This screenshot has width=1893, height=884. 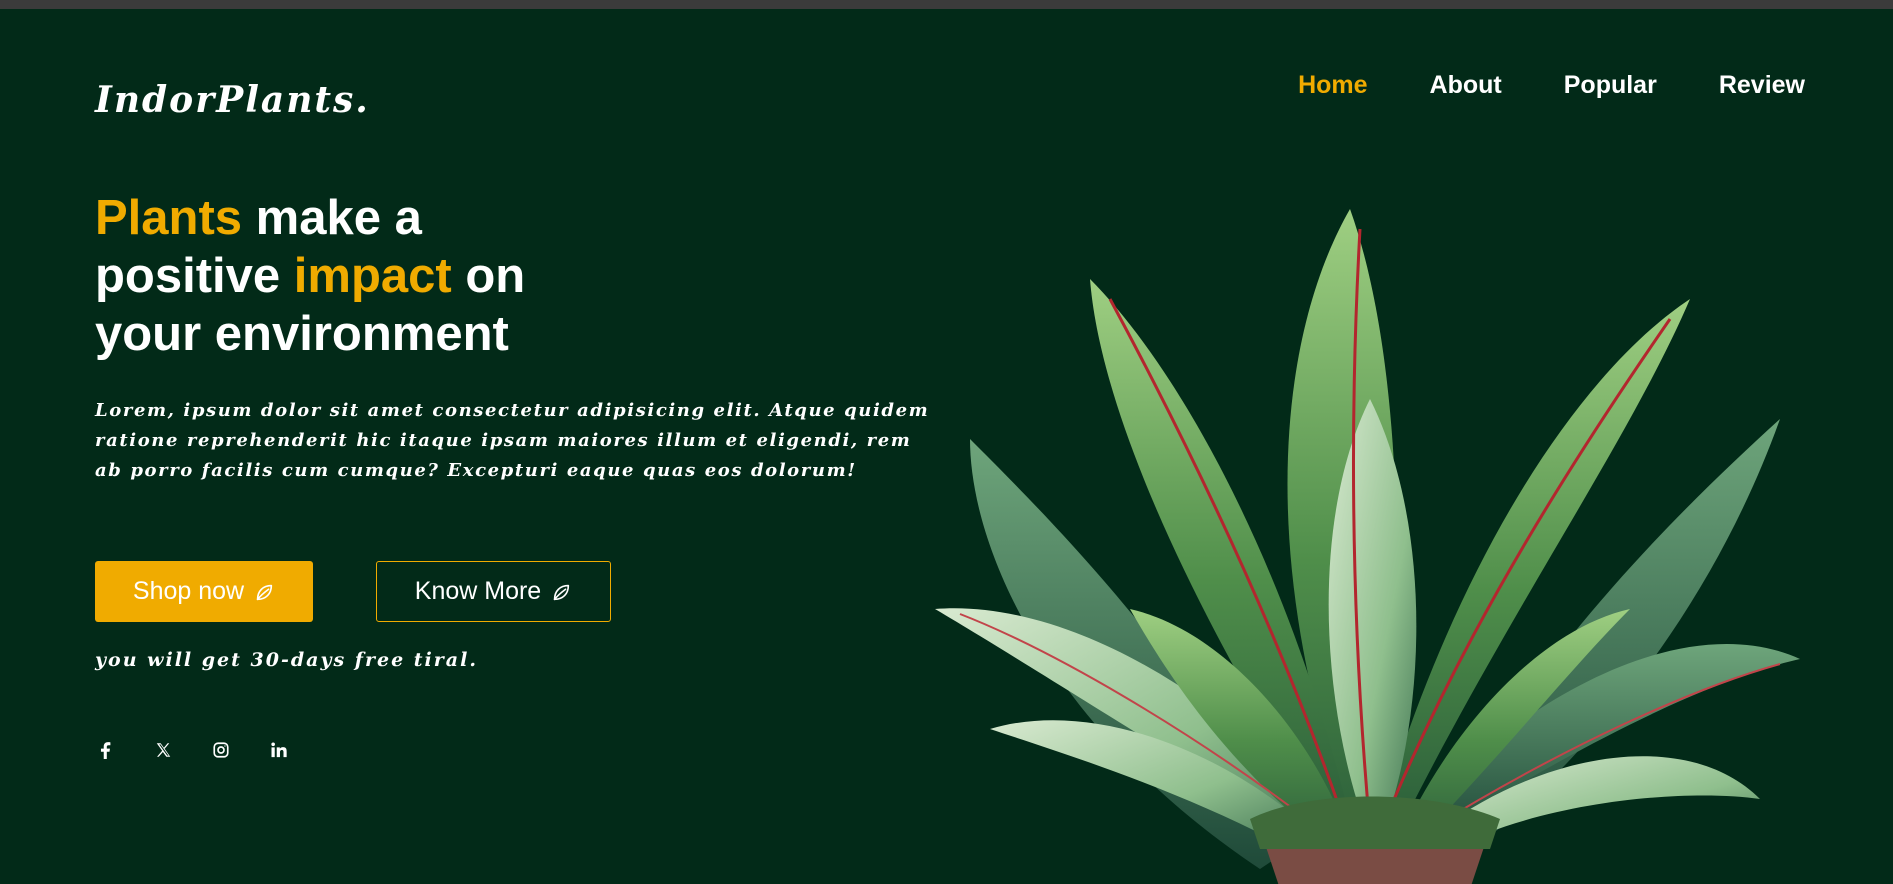 I want to click on nav-home: Home, so click(x=1332, y=85).